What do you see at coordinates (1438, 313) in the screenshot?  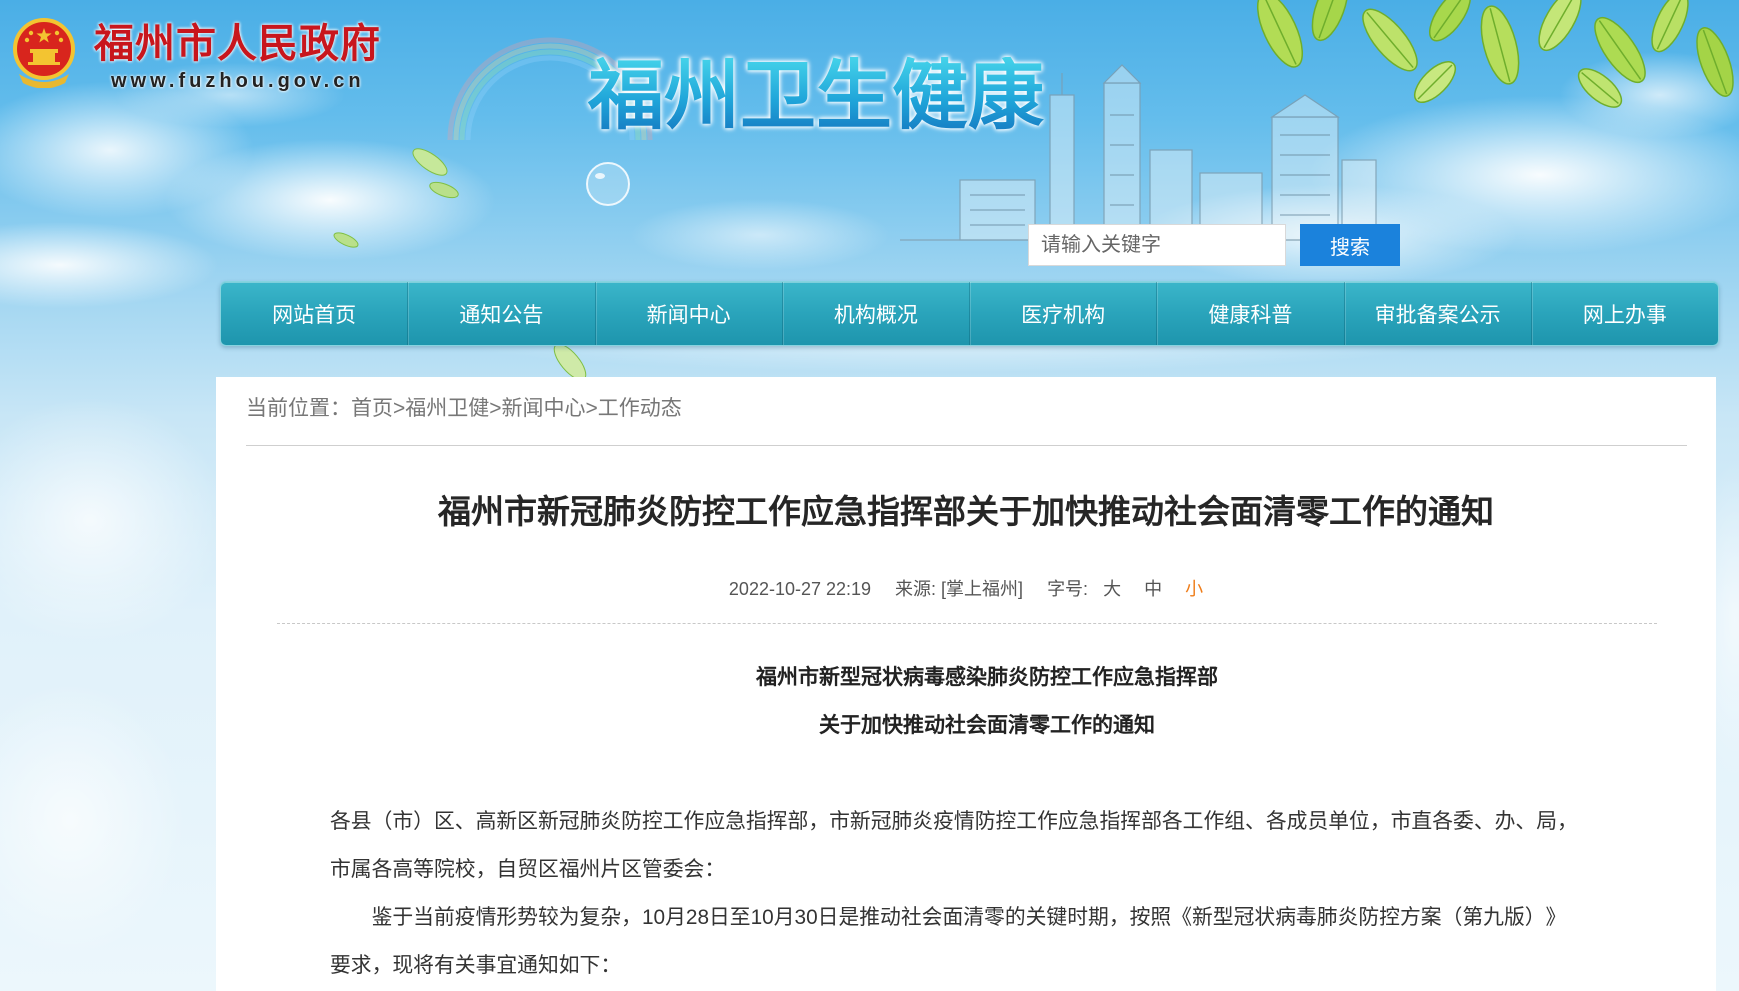 I see `nav-item-approval-filing-publicity: 审批备案公示` at bounding box center [1438, 313].